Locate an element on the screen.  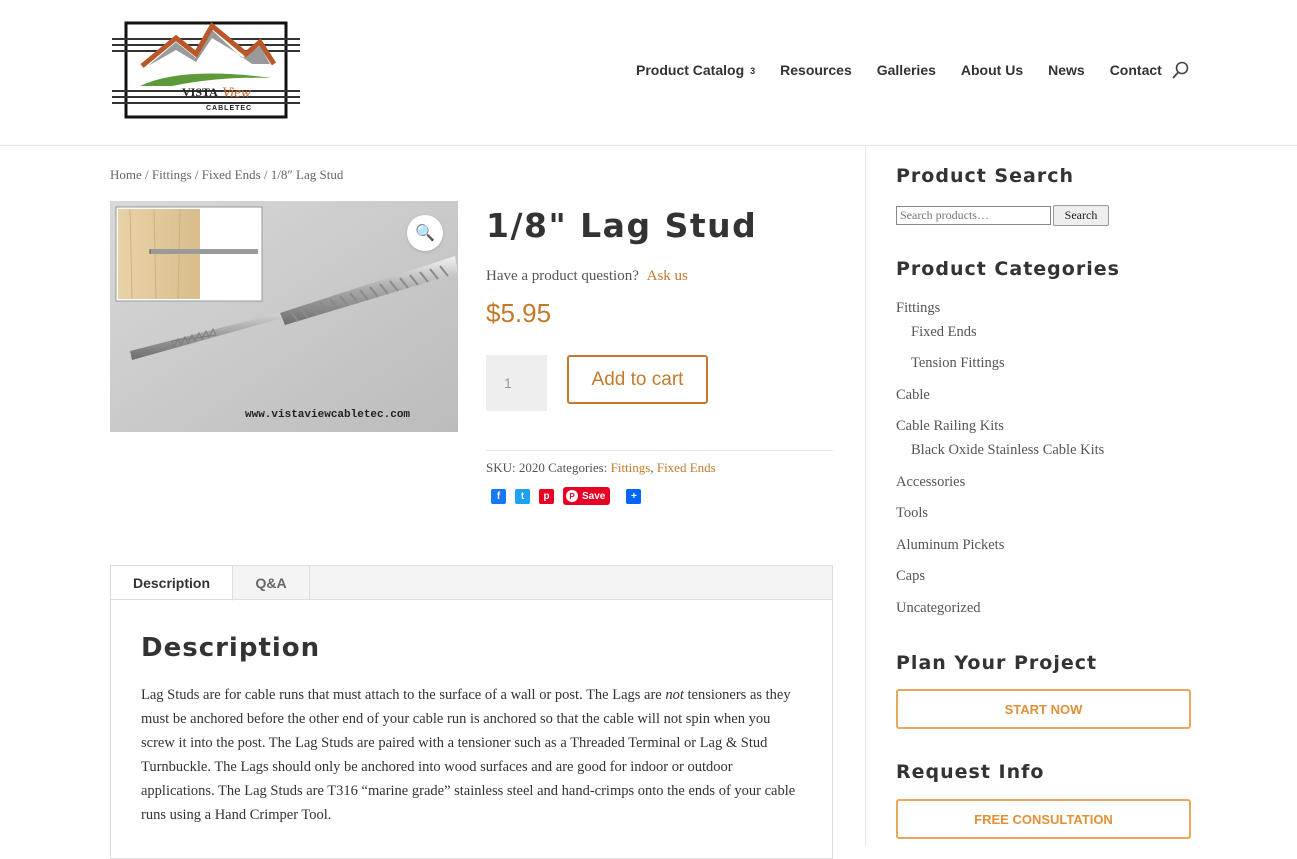
share-bar: f t p P Save + is located at coordinates (570, 496).